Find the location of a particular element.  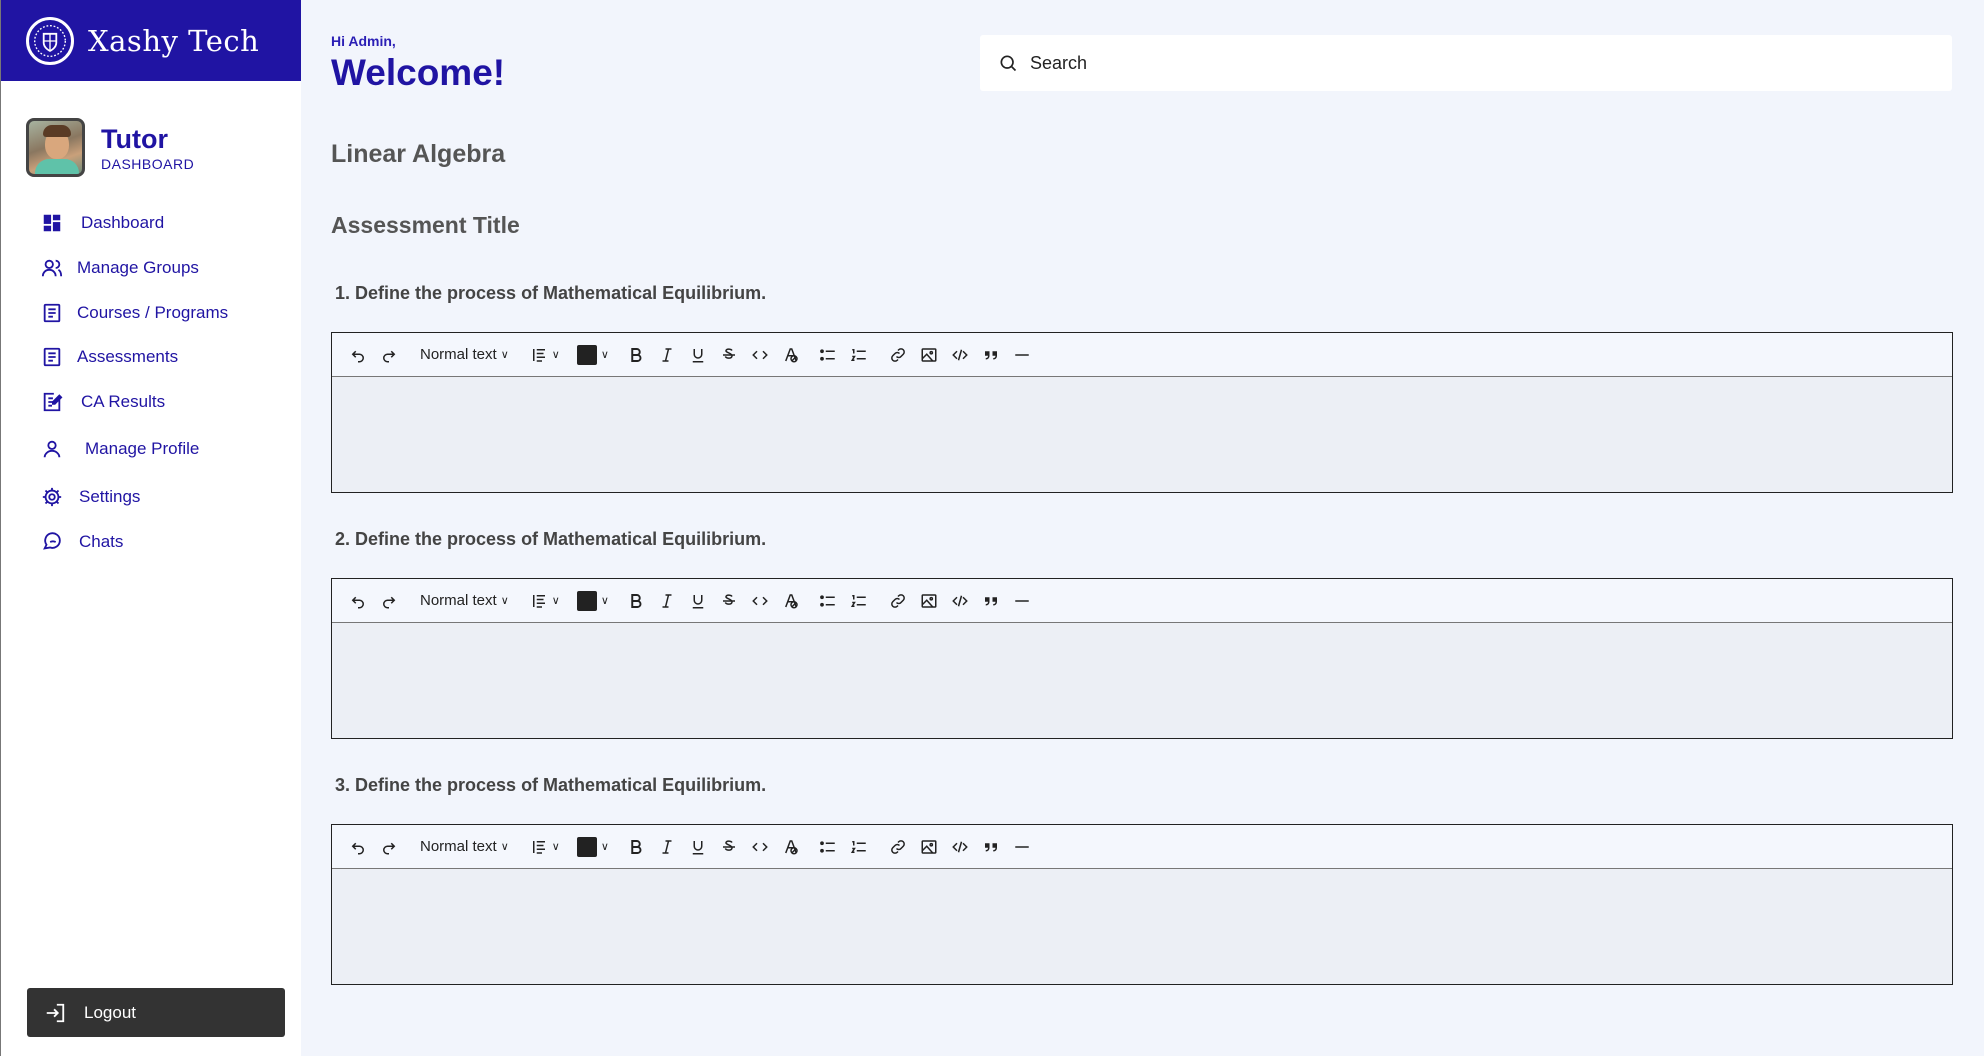

numbered-list-icon is located at coordinates (858, 600).